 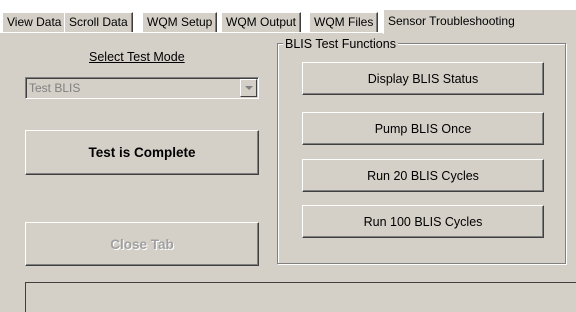 What do you see at coordinates (55, 88) in the screenshot?
I see `test-mode-value: Test BLIS` at bounding box center [55, 88].